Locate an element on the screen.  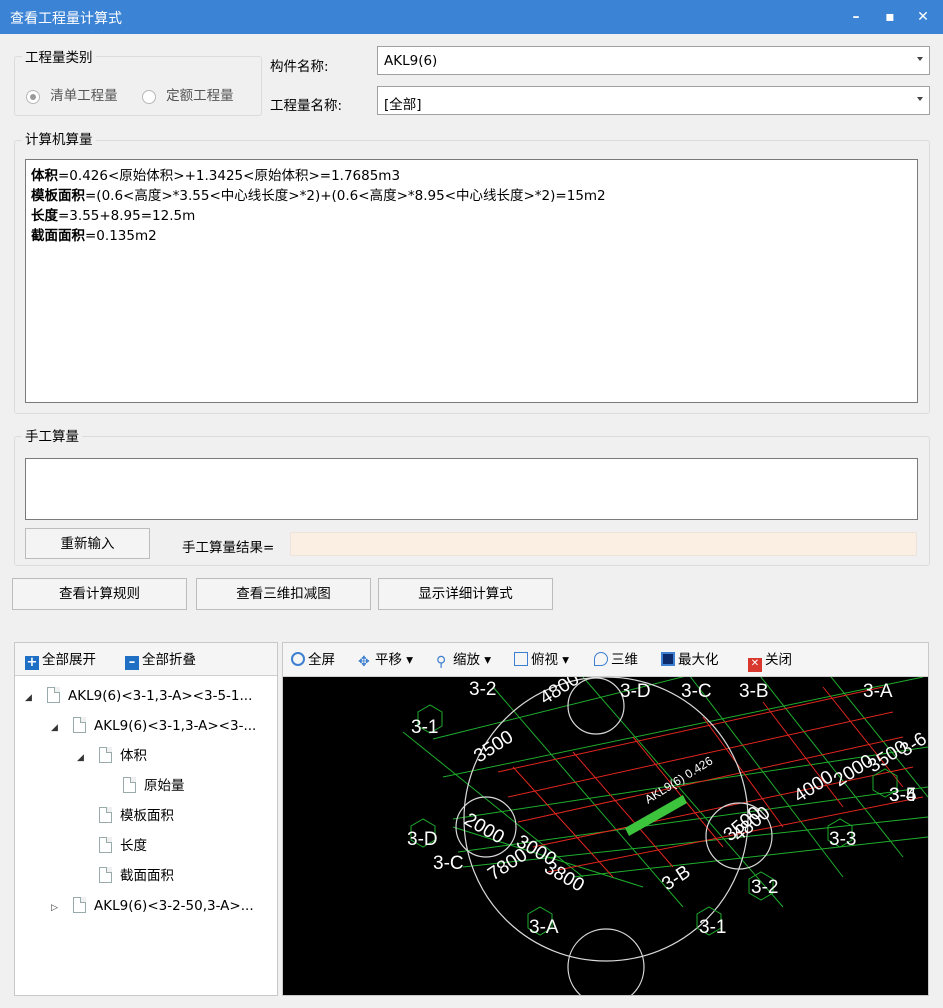
title-bar: 查看工程量计算式 – ▪ ✕ is located at coordinates (471, 17).